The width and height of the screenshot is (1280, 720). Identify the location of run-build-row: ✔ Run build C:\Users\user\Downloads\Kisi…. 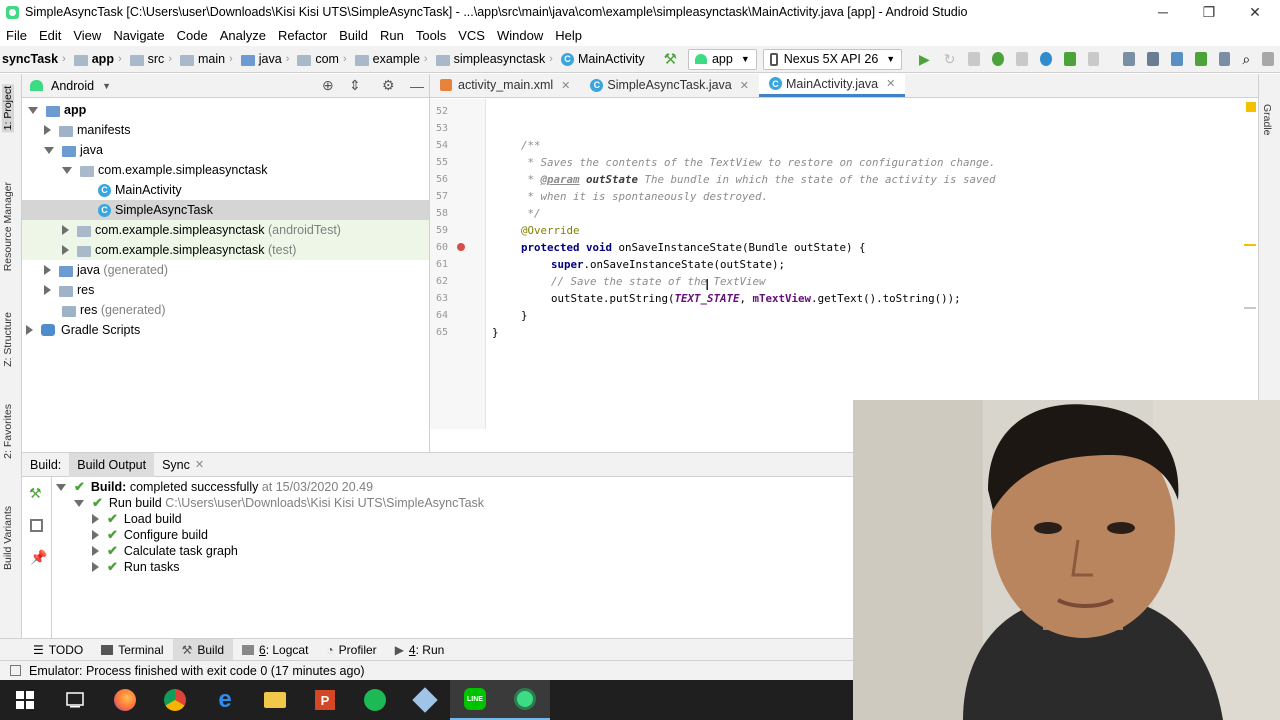
(279, 503).